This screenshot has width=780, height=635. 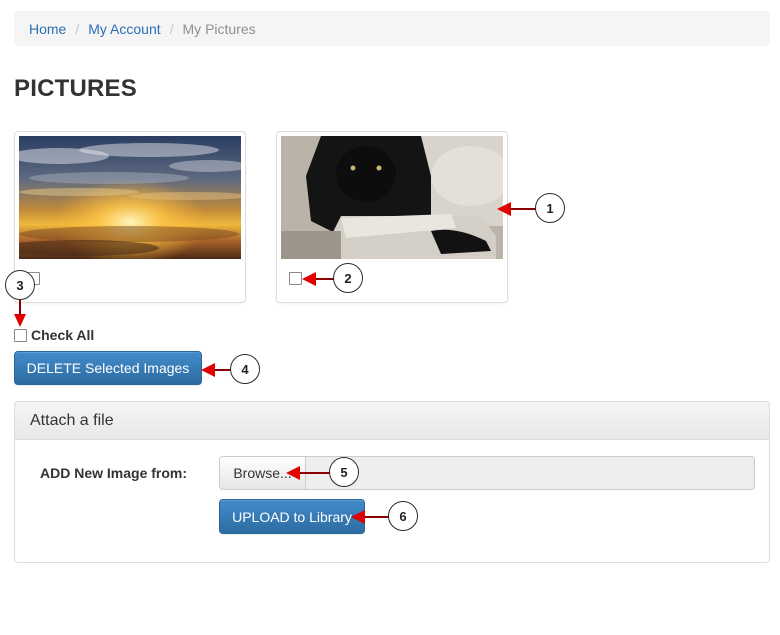 What do you see at coordinates (75, 88) in the screenshot?
I see `page-title: PICTURES` at bounding box center [75, 88].